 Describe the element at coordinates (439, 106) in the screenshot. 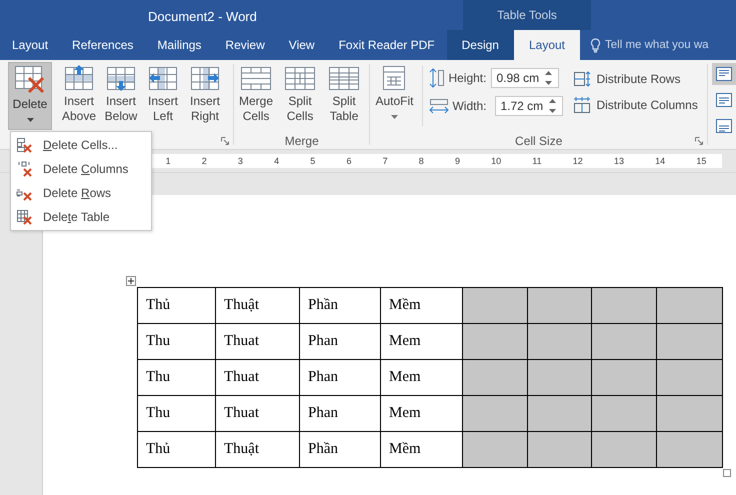

I see `column-width-icon` at that location.